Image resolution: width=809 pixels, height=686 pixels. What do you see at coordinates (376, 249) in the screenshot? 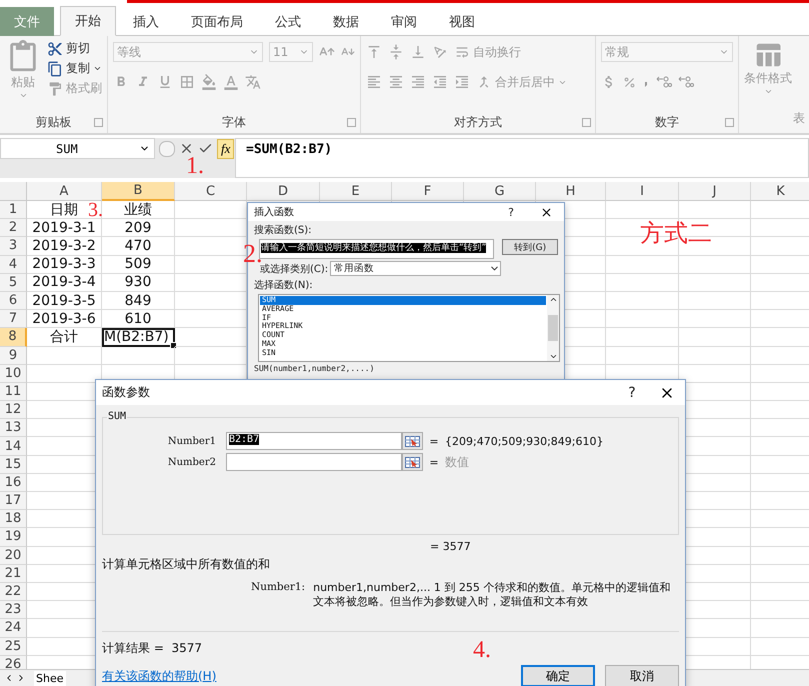
I see `search-field: 请输入一条简短说明来描述您想做什么，然后单击“转到”` at bounding box center [376, 249].